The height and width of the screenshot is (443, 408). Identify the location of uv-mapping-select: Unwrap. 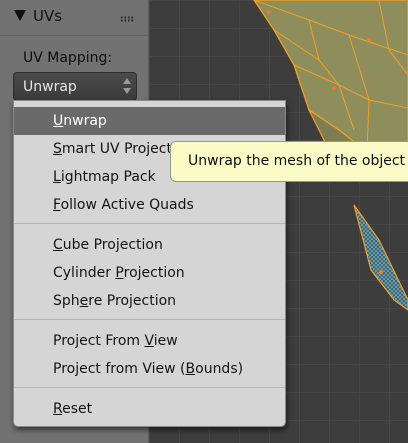
(75, 86).